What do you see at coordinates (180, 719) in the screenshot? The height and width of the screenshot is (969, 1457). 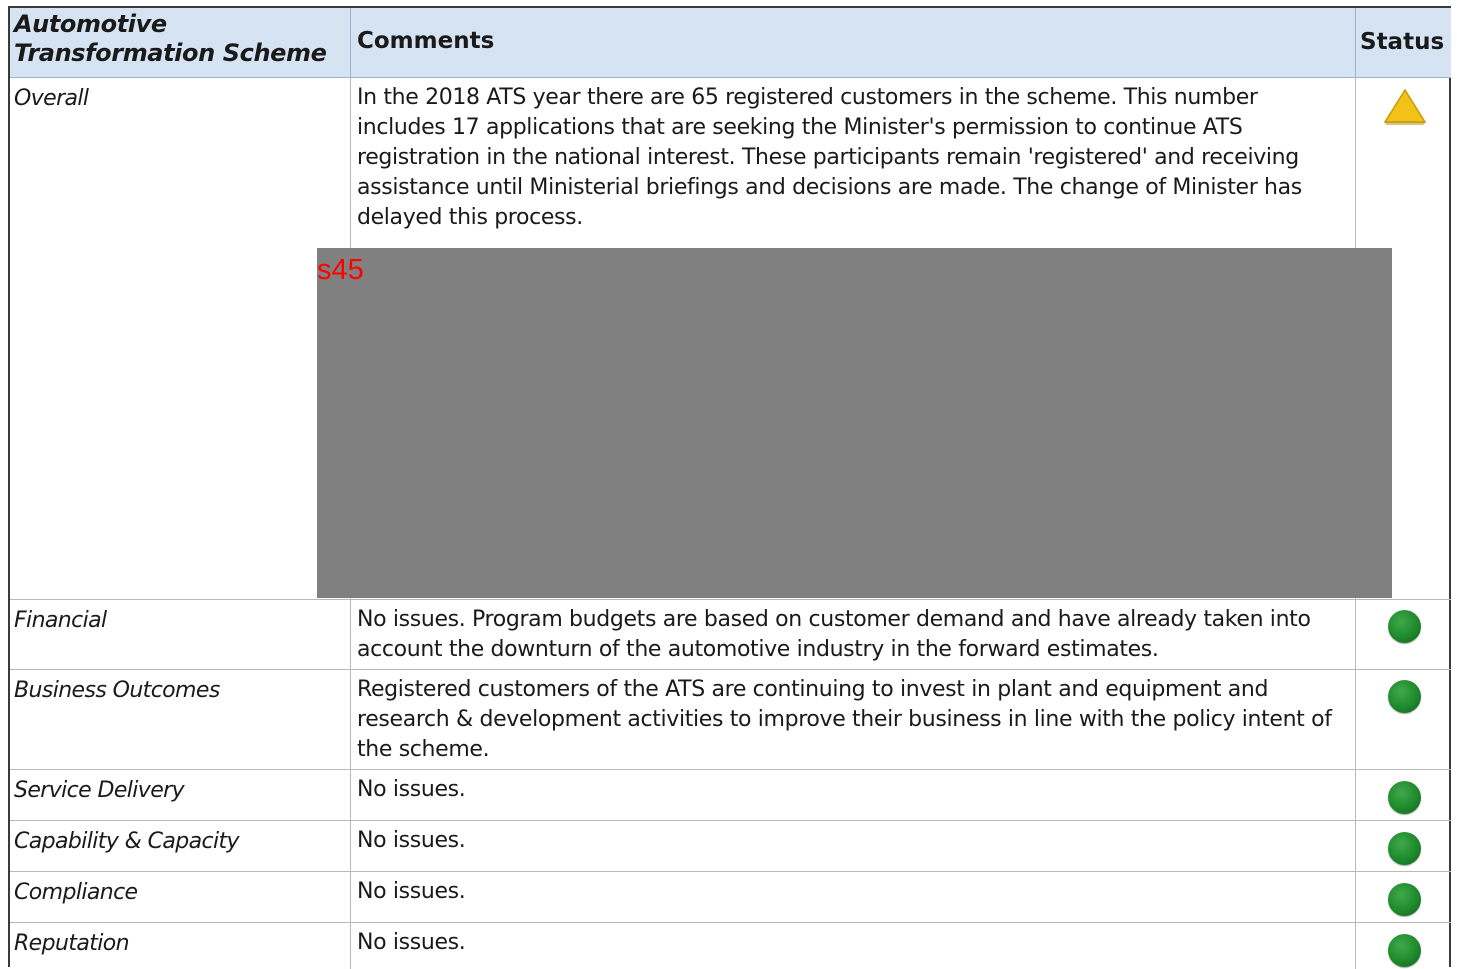 I see `row-label-cell: Business Outcomes` at bounding box center [180, 719].